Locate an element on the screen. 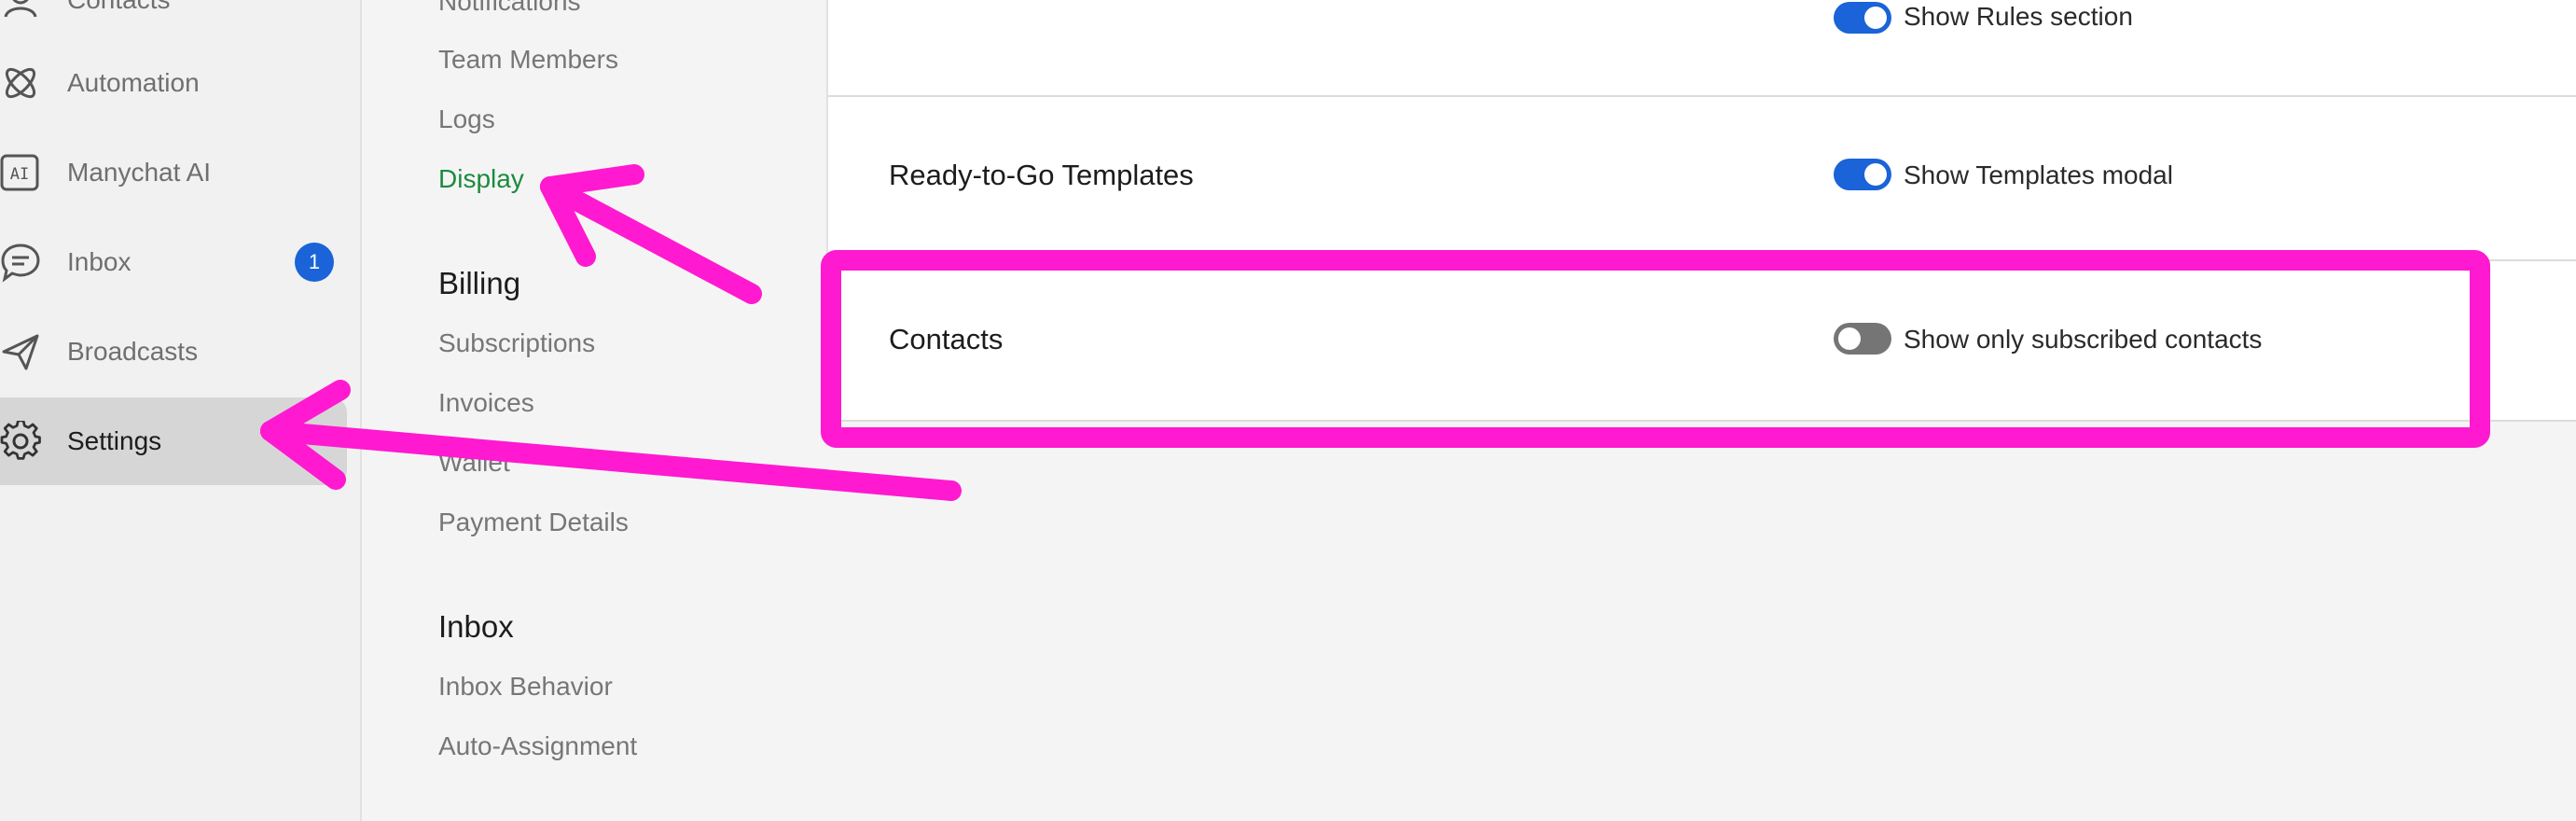 This screenshot has width=2576, height=821. submenu-link-inbox-behavior: Inbox Behavior is located at coordinates (525, 687).